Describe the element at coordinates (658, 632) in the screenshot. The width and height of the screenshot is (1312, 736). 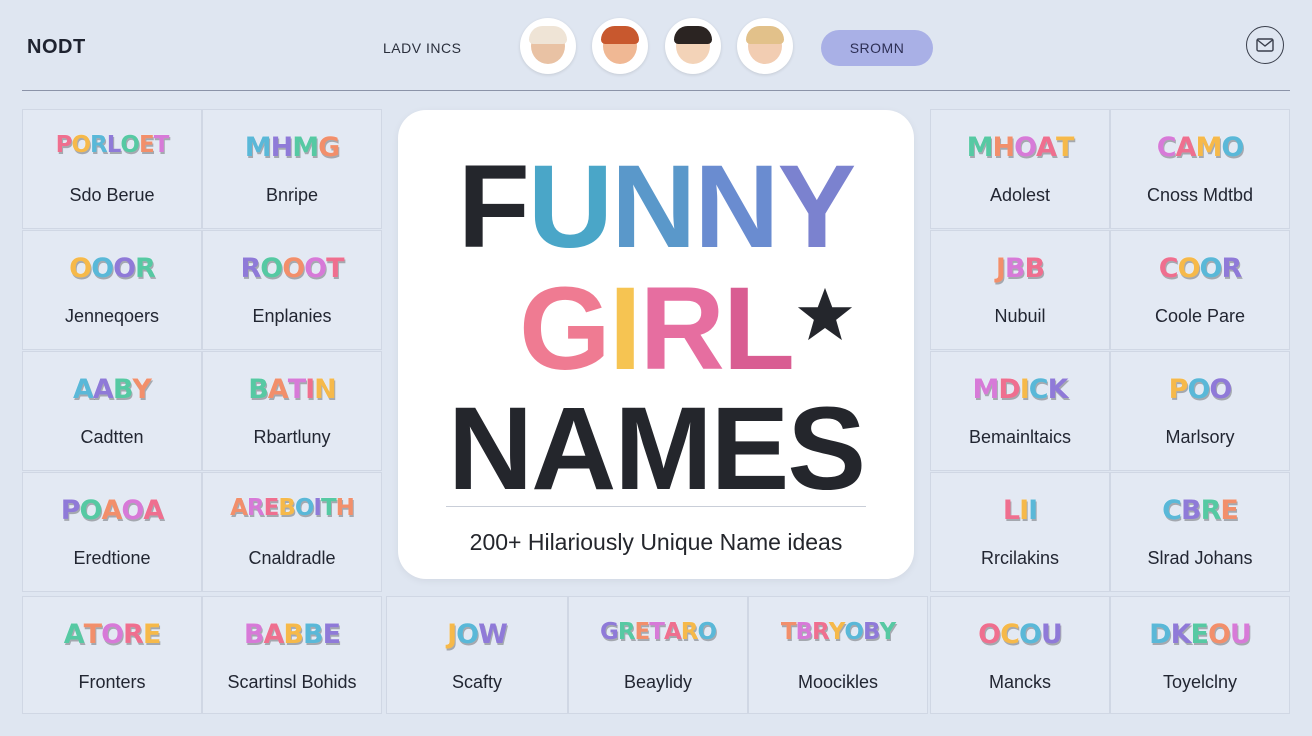
I see `name-card-logo: GRETARO` at that location.